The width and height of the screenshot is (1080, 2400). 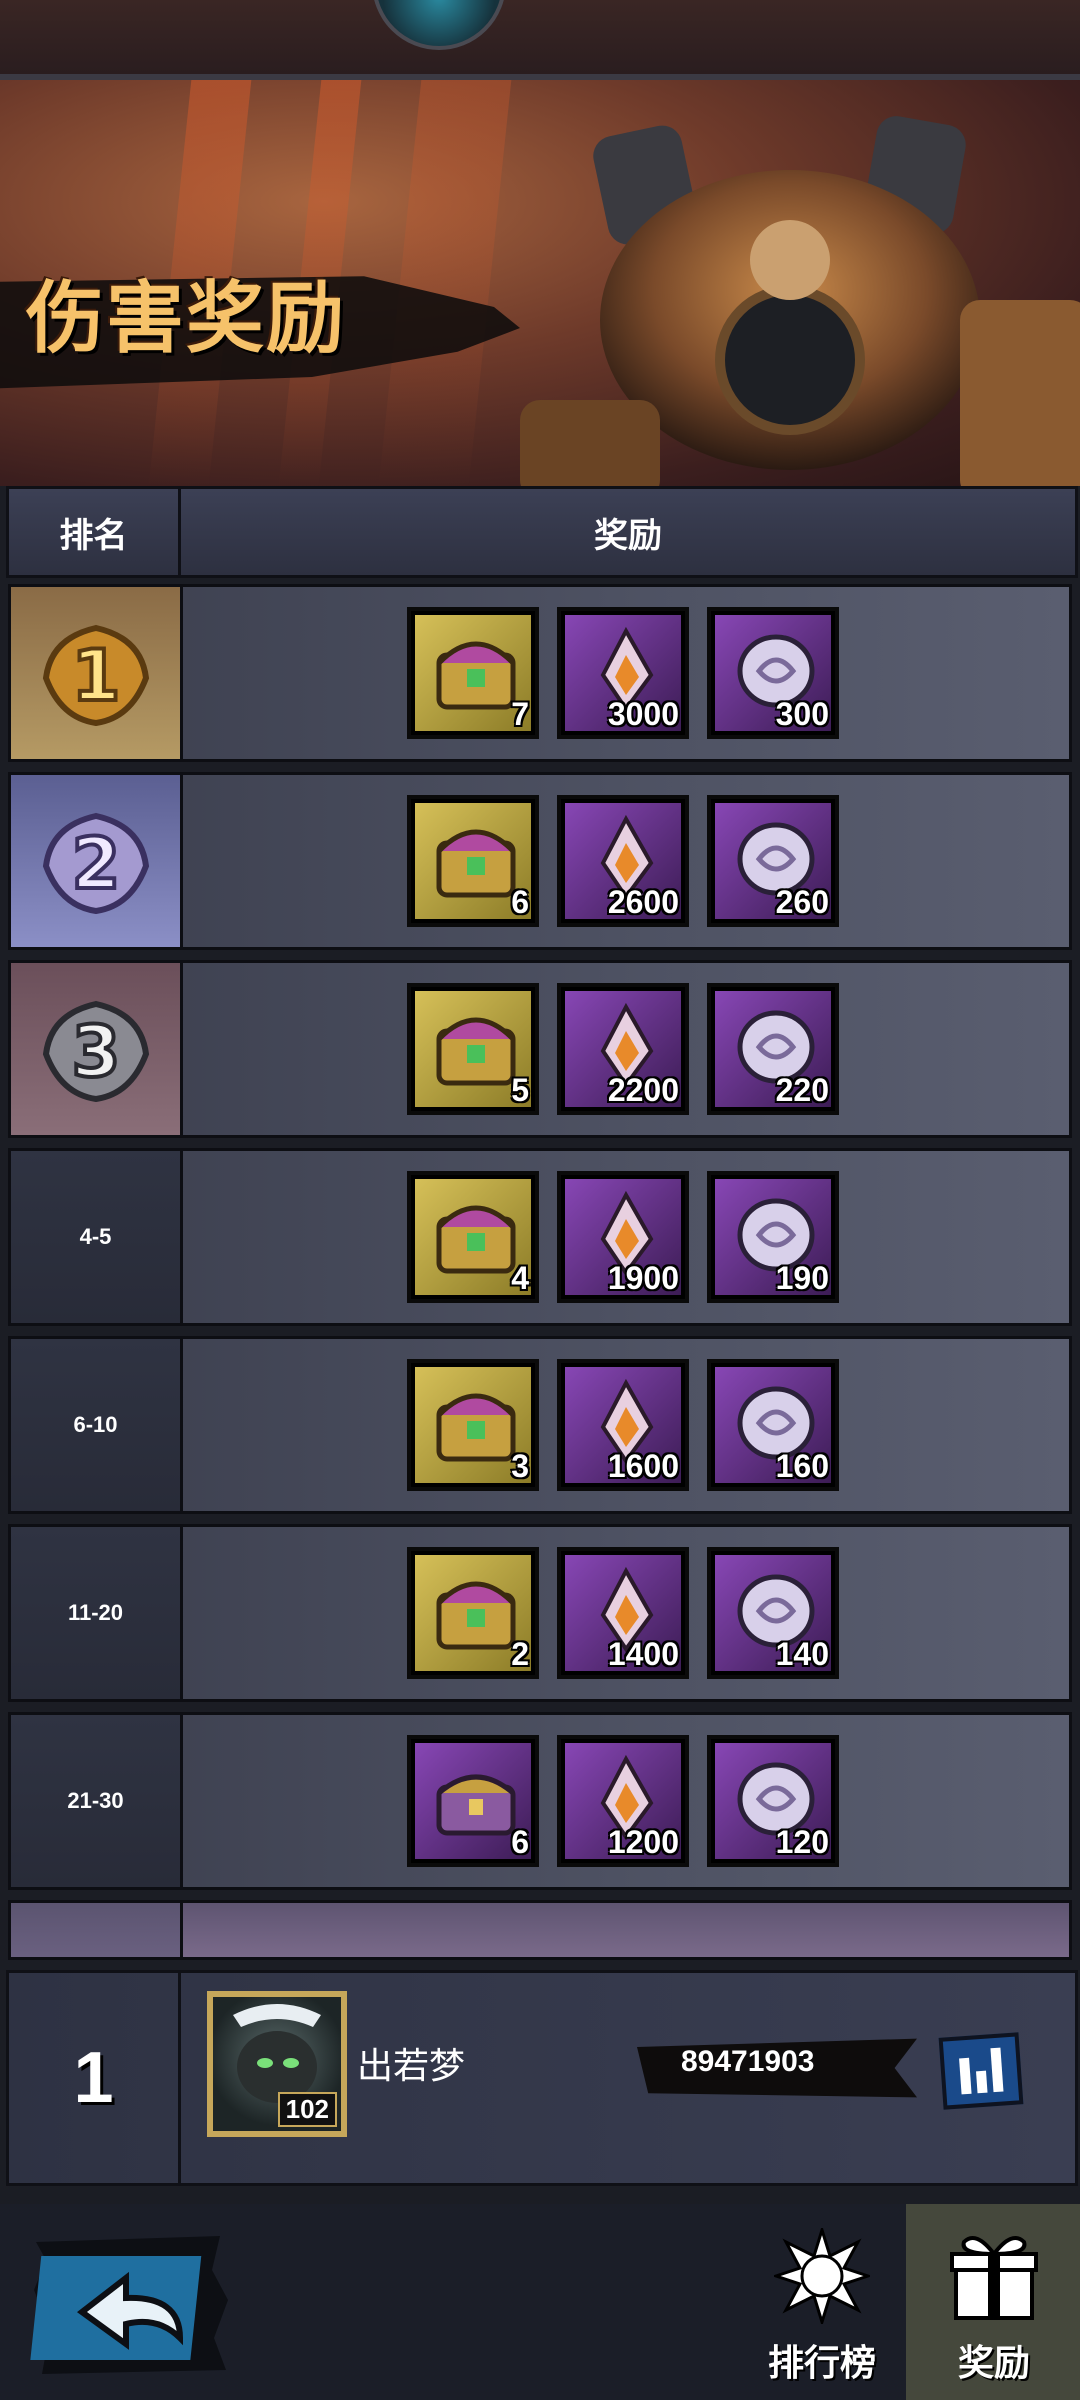 I want to click on reward-row: 11-20 2 1400 140, so click(x=540, y=1613).